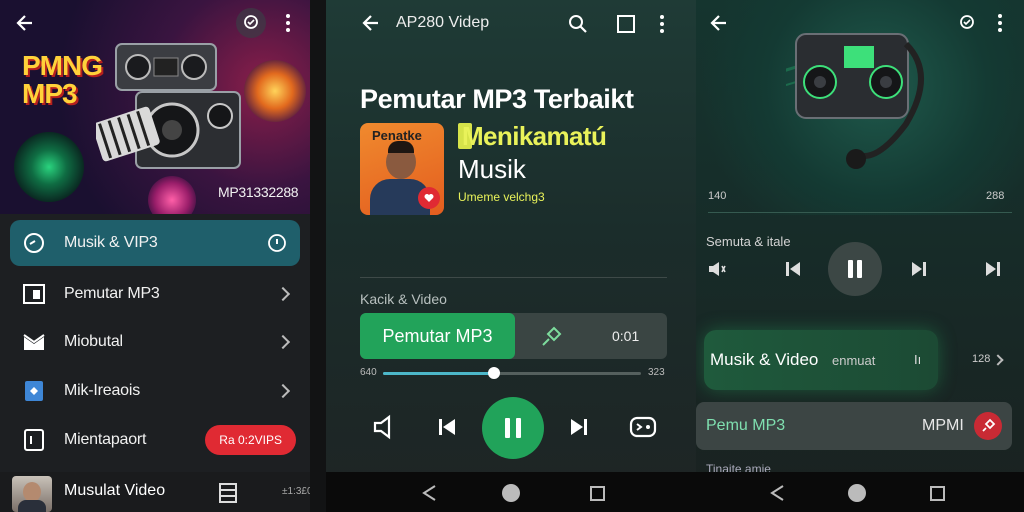 This screenshot has width=1024, height=512. Describe the element at coordinates (443, 22) in the screenshot. I see `header-title: AP280 Videp` at that location.